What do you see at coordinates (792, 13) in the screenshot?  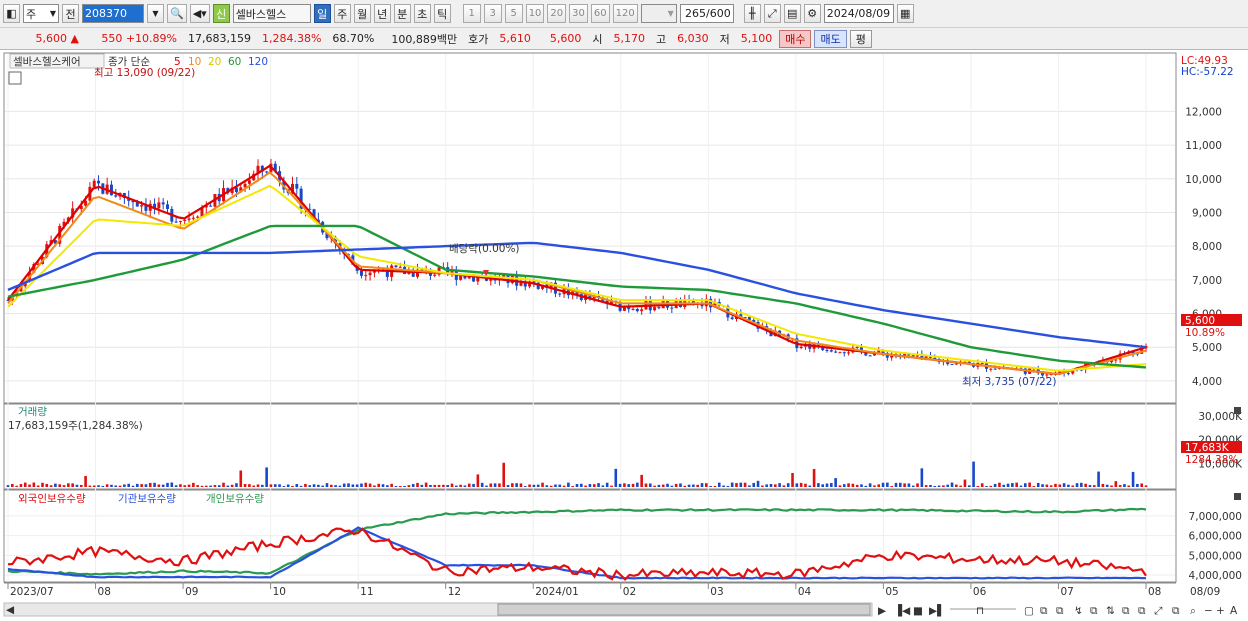 I see `save-icon: ▤` at bounding box center [792, 13].